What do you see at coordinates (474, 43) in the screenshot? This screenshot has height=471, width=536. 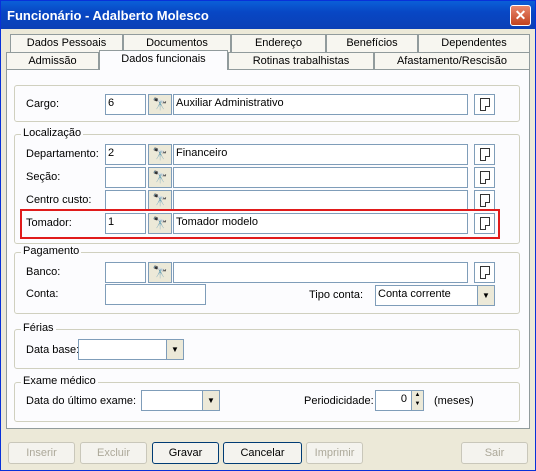 I see `tab-dependentes: Dependentes` at bounding box center [474, 43].